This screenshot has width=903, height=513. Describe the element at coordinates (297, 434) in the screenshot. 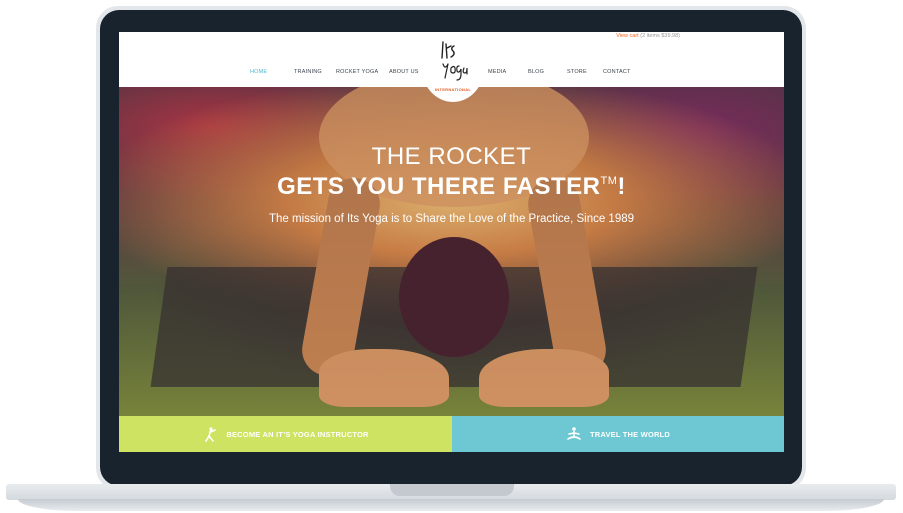

I see `become-instructor-label: BECOME AN IT’S YOGA INSTRUCTOR` at that location.